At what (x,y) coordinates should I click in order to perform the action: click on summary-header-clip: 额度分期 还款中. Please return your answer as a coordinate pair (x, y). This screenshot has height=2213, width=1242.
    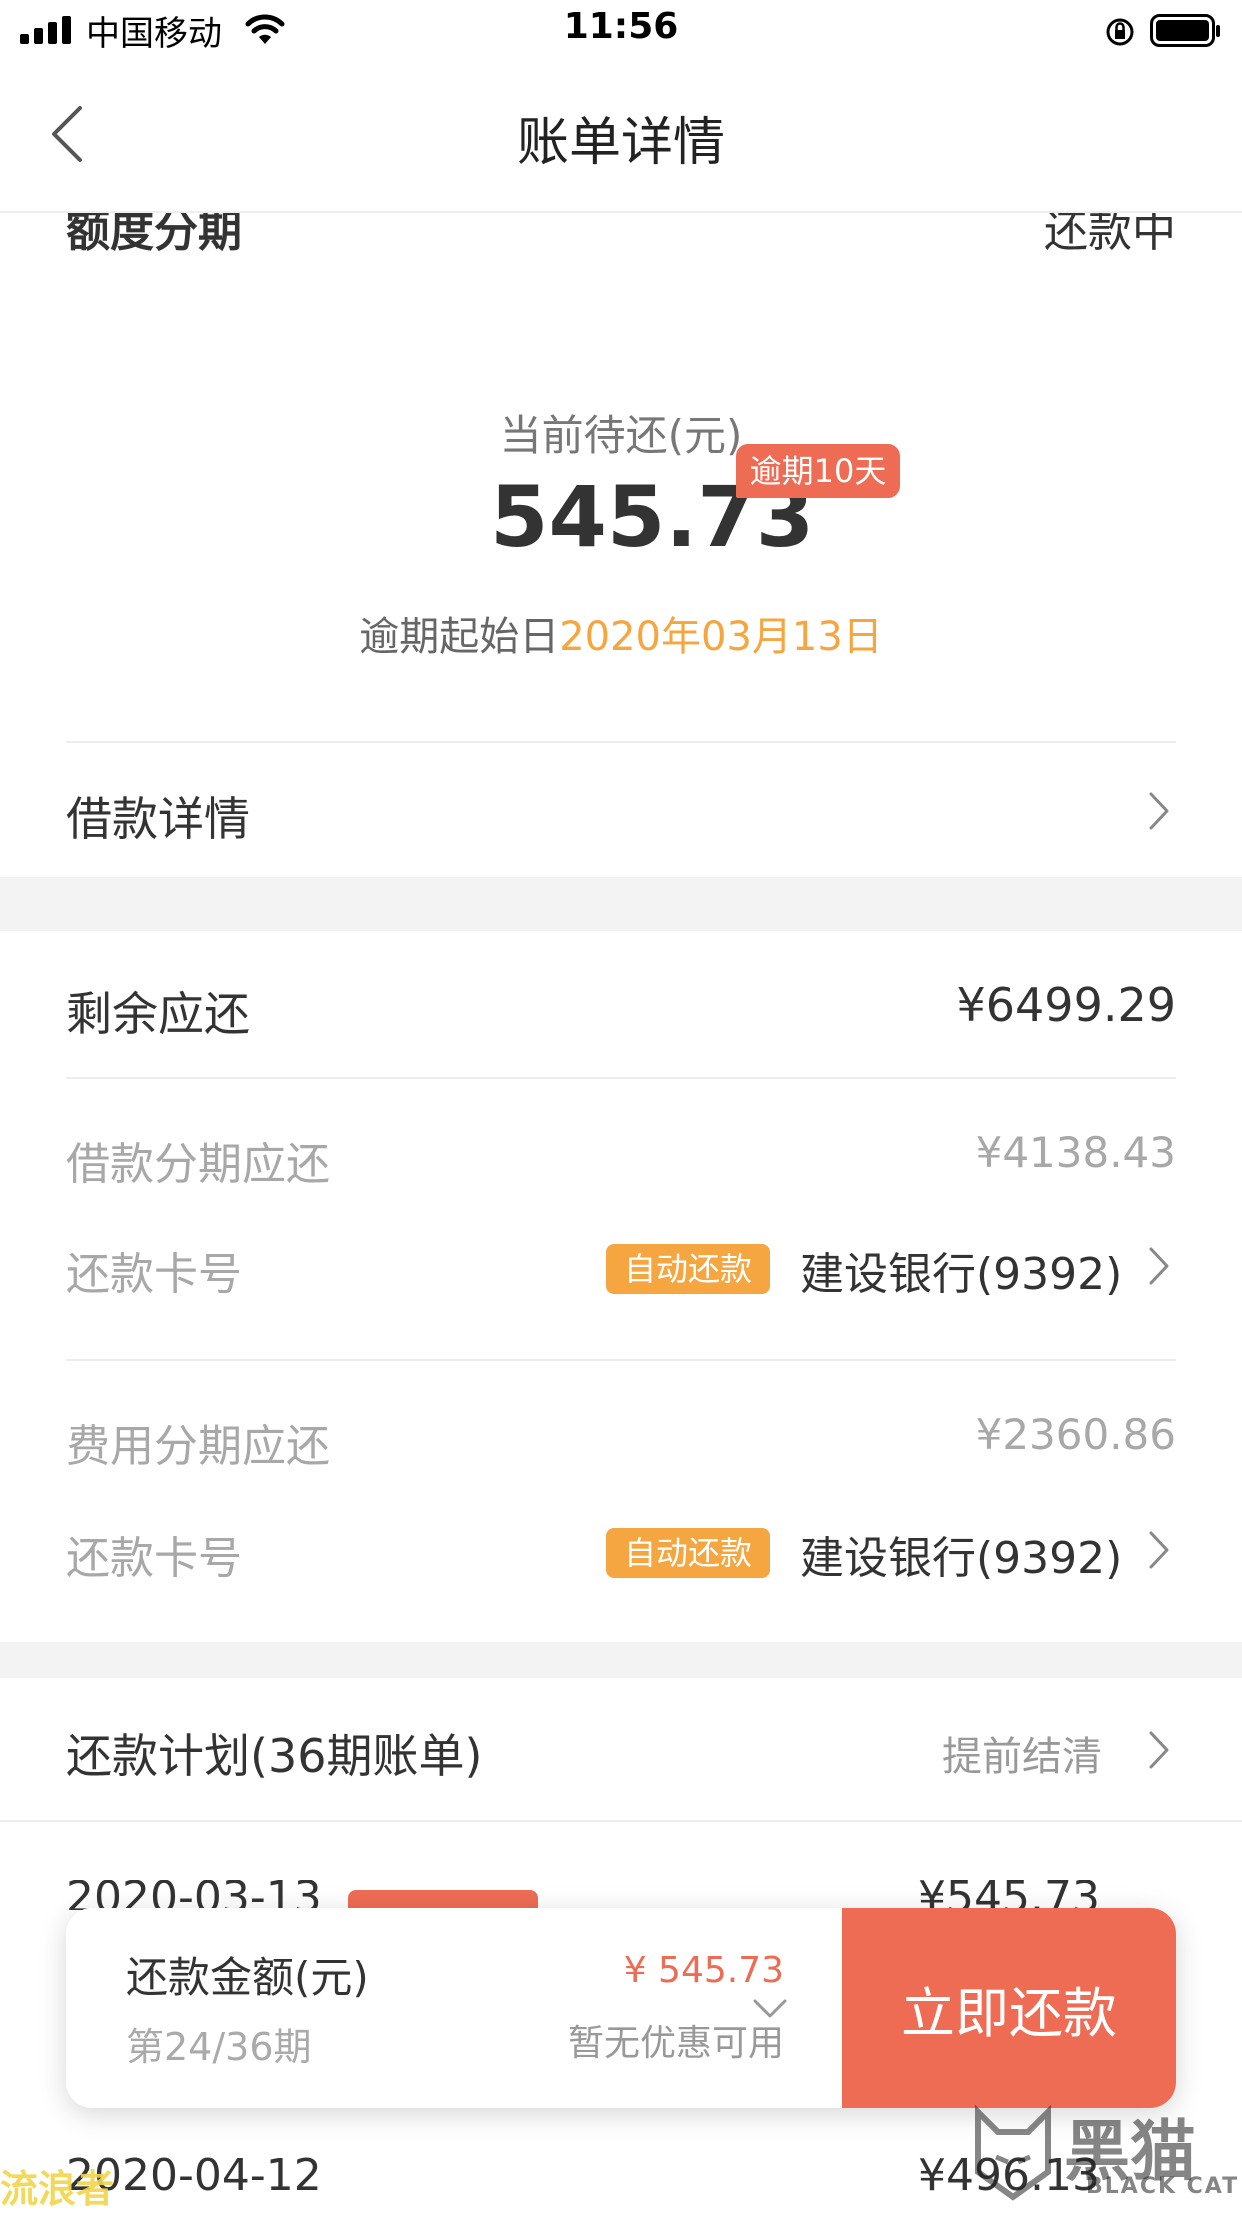
    Looking at the image, I should click on (621, 233).